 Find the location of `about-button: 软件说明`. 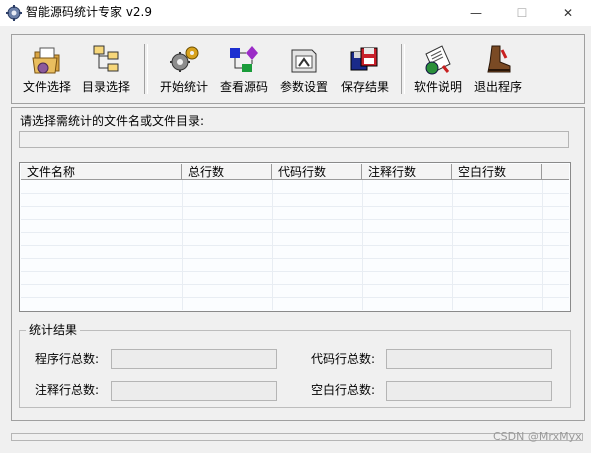

about-button: 软件说明 is located at coordinates (438, 70).